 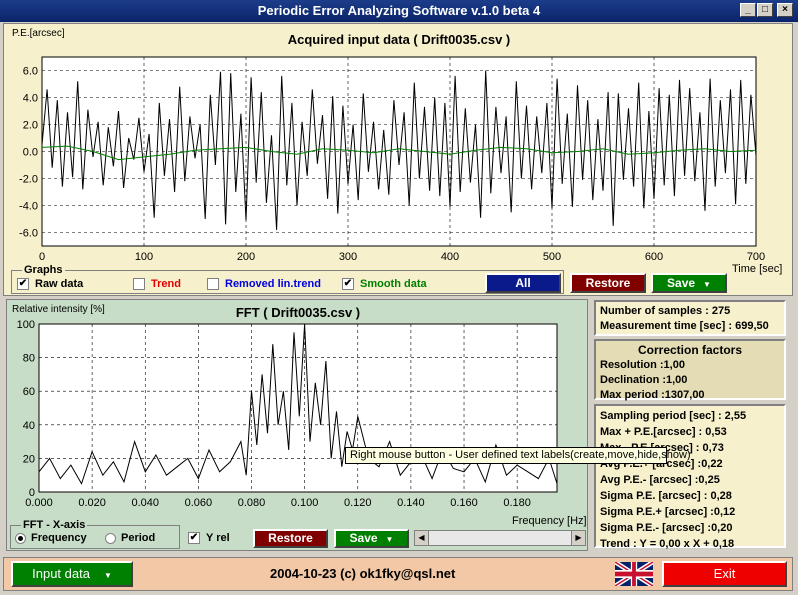 I want to click on trend-box, so click(x=139, y=284).